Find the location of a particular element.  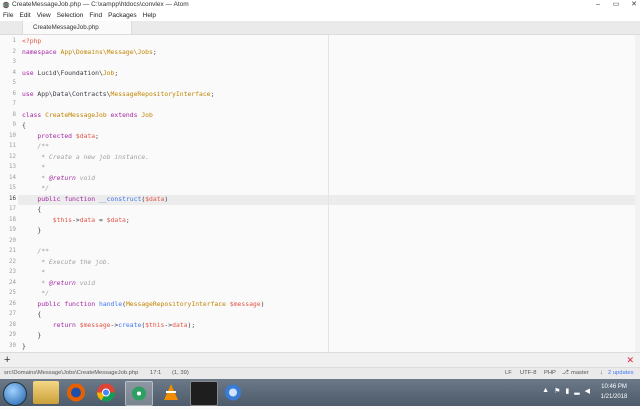

line-number: 5 is located at coordinates (14, 83).